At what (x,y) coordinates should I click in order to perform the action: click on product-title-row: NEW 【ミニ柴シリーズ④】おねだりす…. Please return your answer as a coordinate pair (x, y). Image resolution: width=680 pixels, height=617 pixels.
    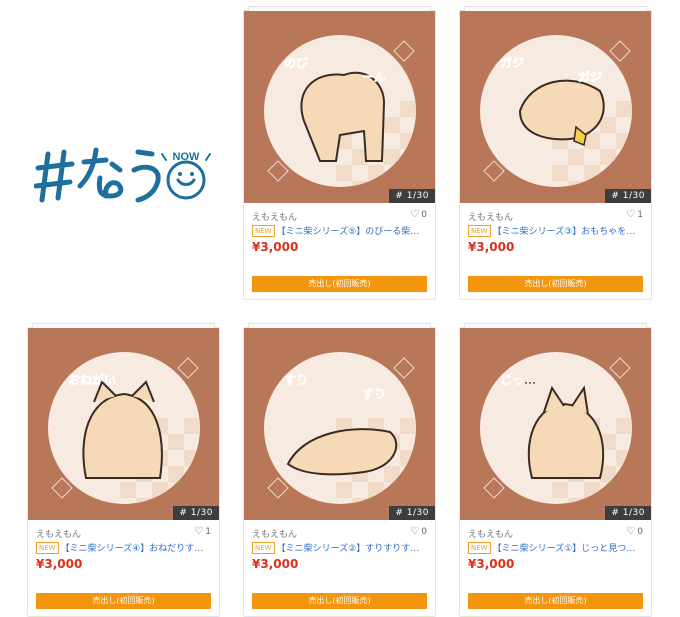
    Looking at the image, I should click on (124, 547).